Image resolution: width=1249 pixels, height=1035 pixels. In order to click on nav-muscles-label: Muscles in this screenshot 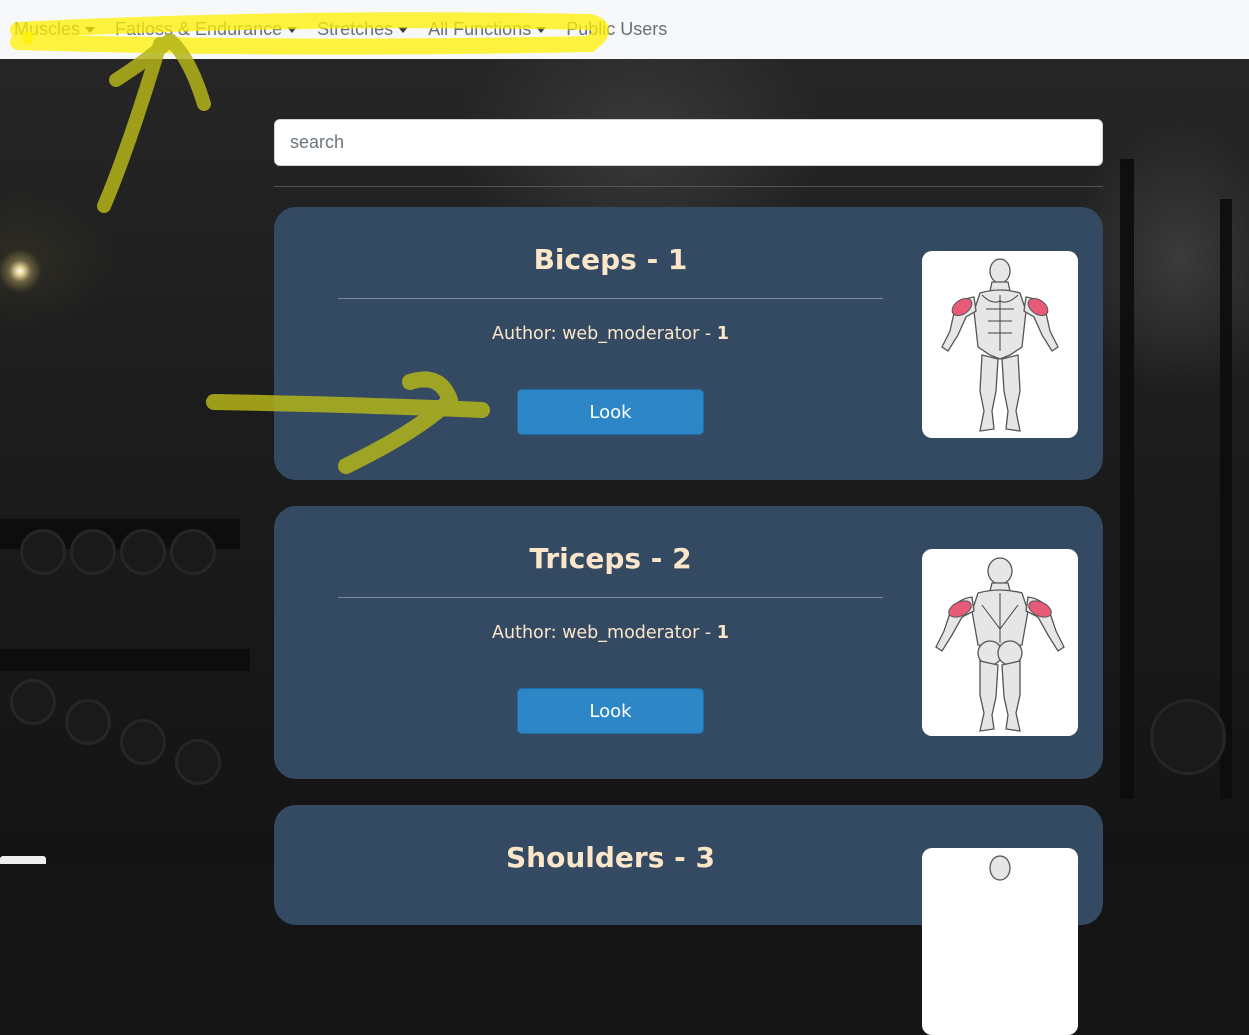, I will do `click(47, 29)`.